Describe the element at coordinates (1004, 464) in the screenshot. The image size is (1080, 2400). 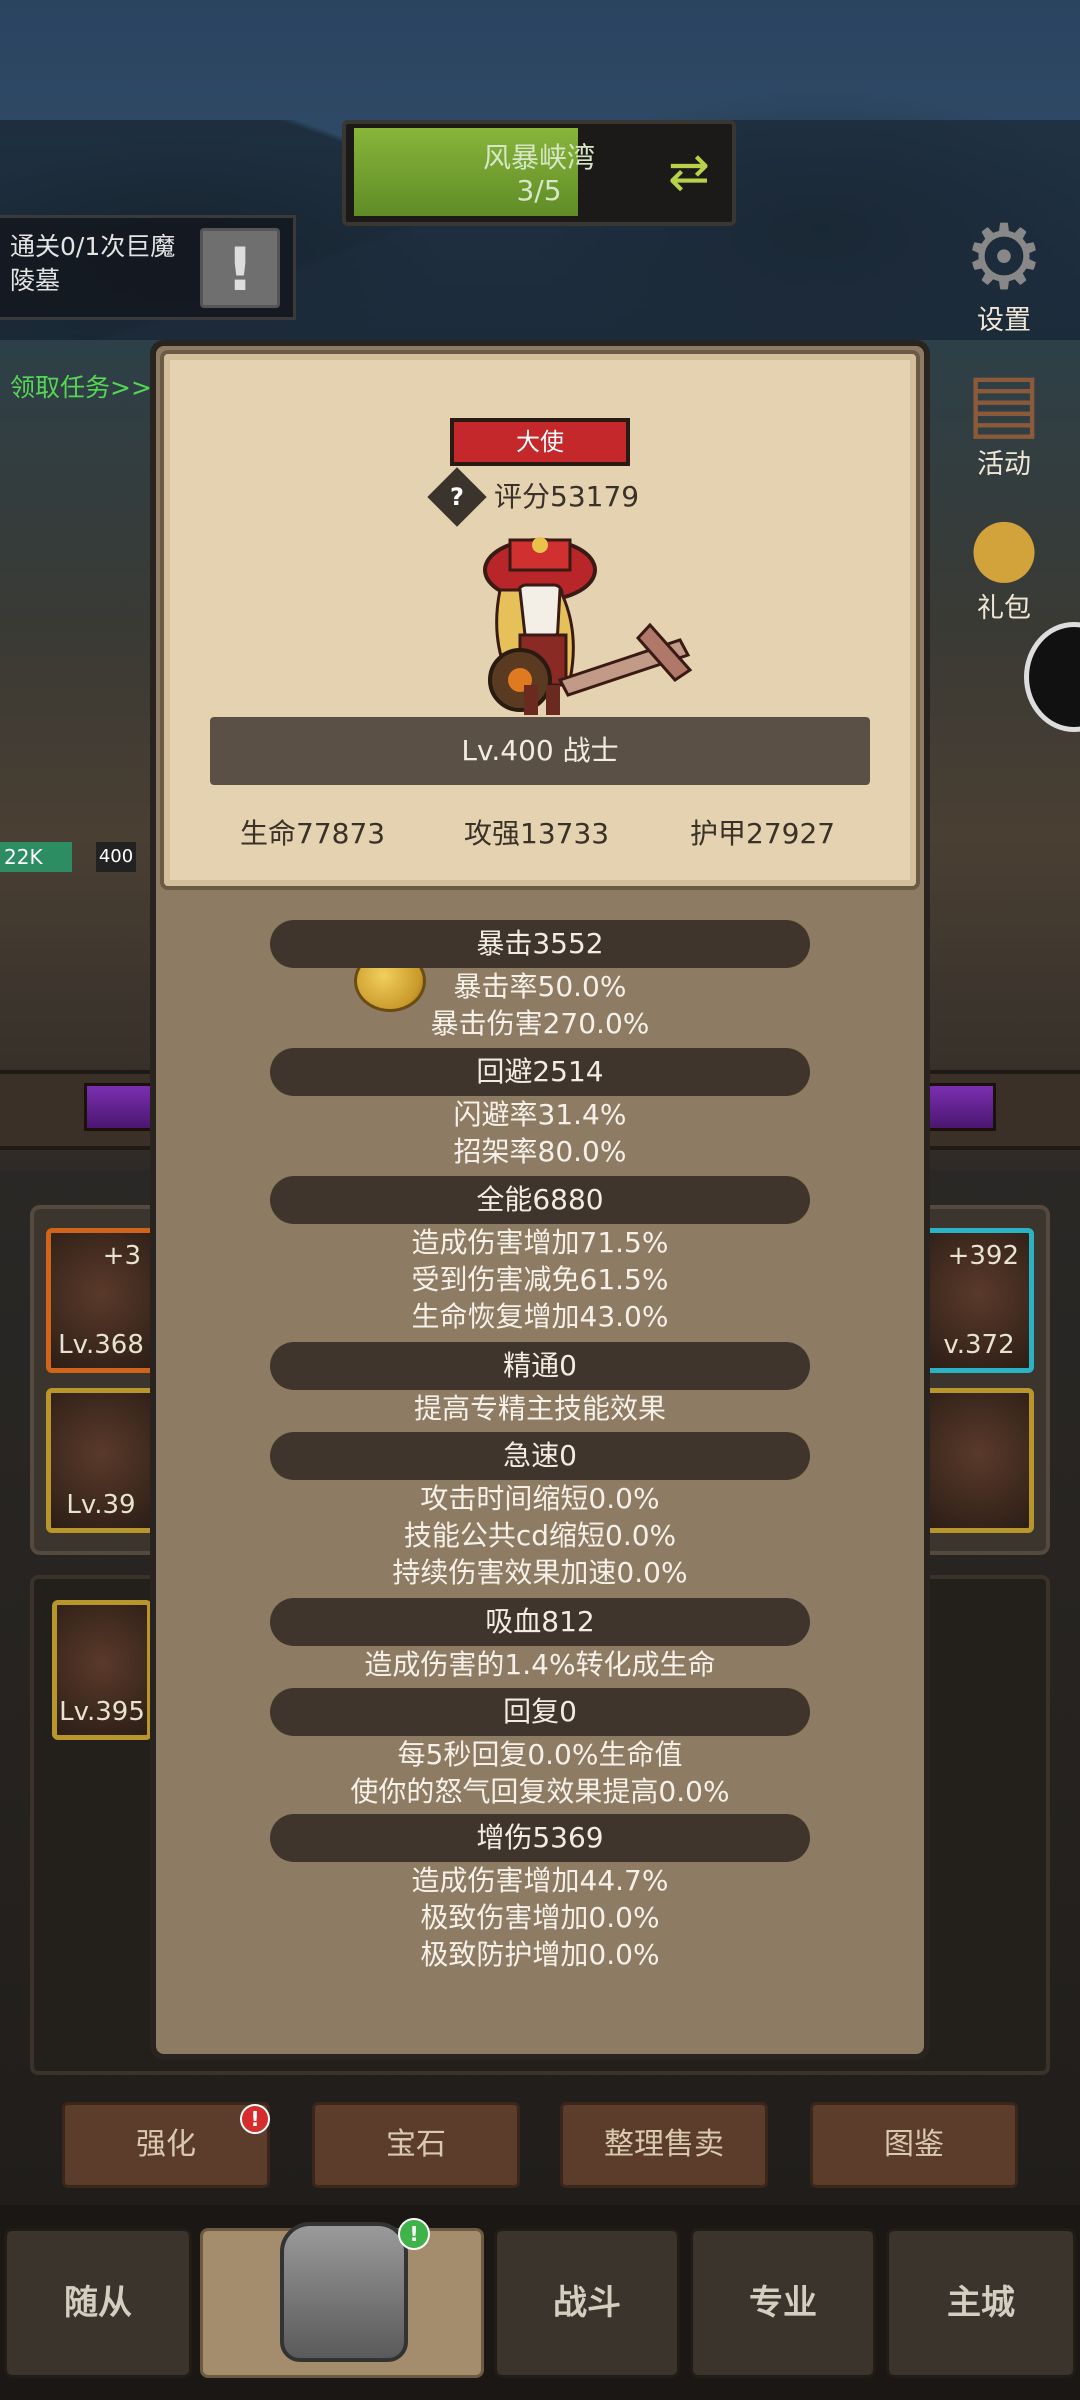
I see `events-label: 活动` at that location.